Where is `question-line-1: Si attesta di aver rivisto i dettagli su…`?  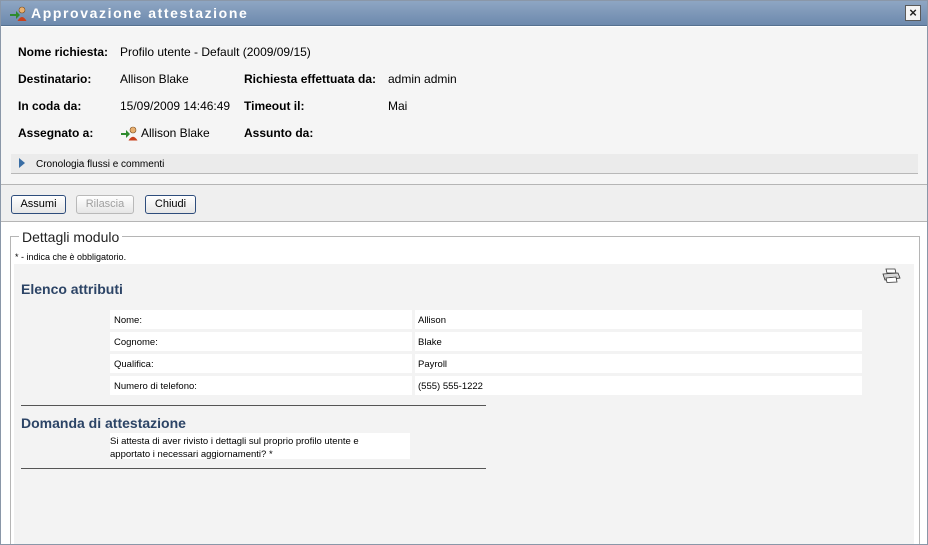
question-line-1: Si attesta di aver rivisto i dettagli su… is located at coordinates (234, 441).